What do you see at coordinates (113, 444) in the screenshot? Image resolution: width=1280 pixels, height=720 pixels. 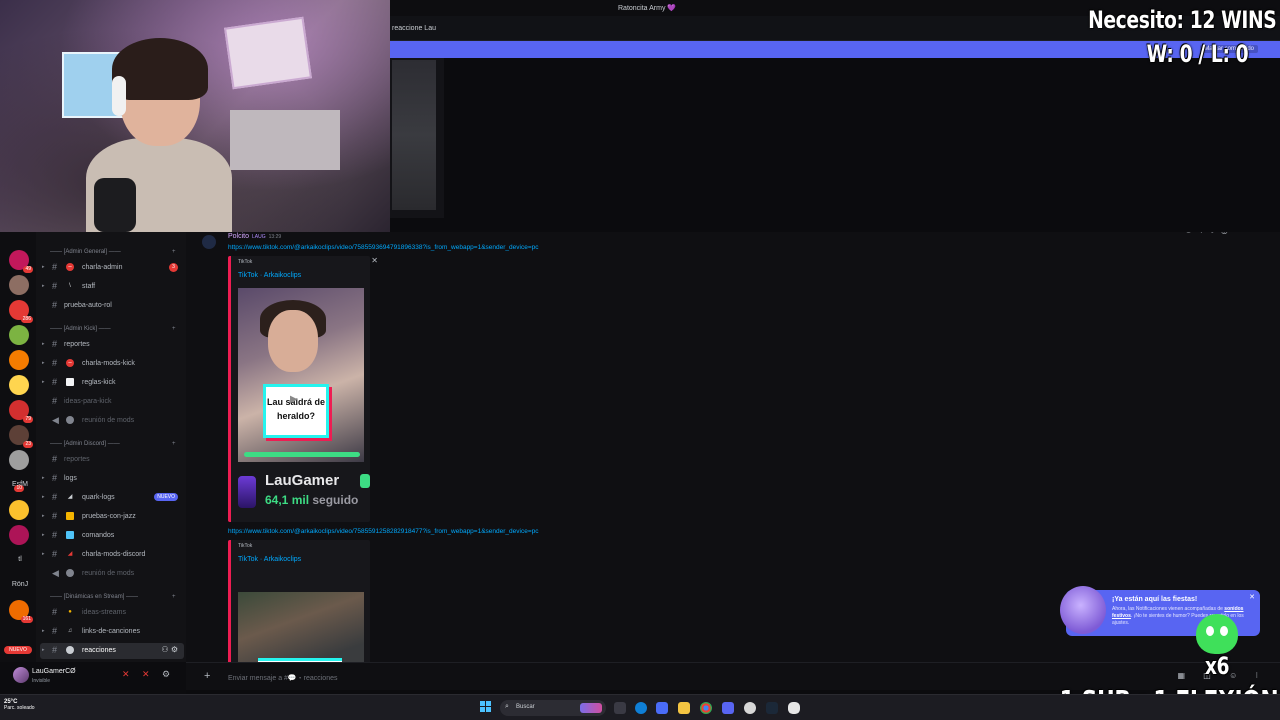 I see `category-admin-discord: —— [Admin Discord] —— +` at bounding box center [113, 444].